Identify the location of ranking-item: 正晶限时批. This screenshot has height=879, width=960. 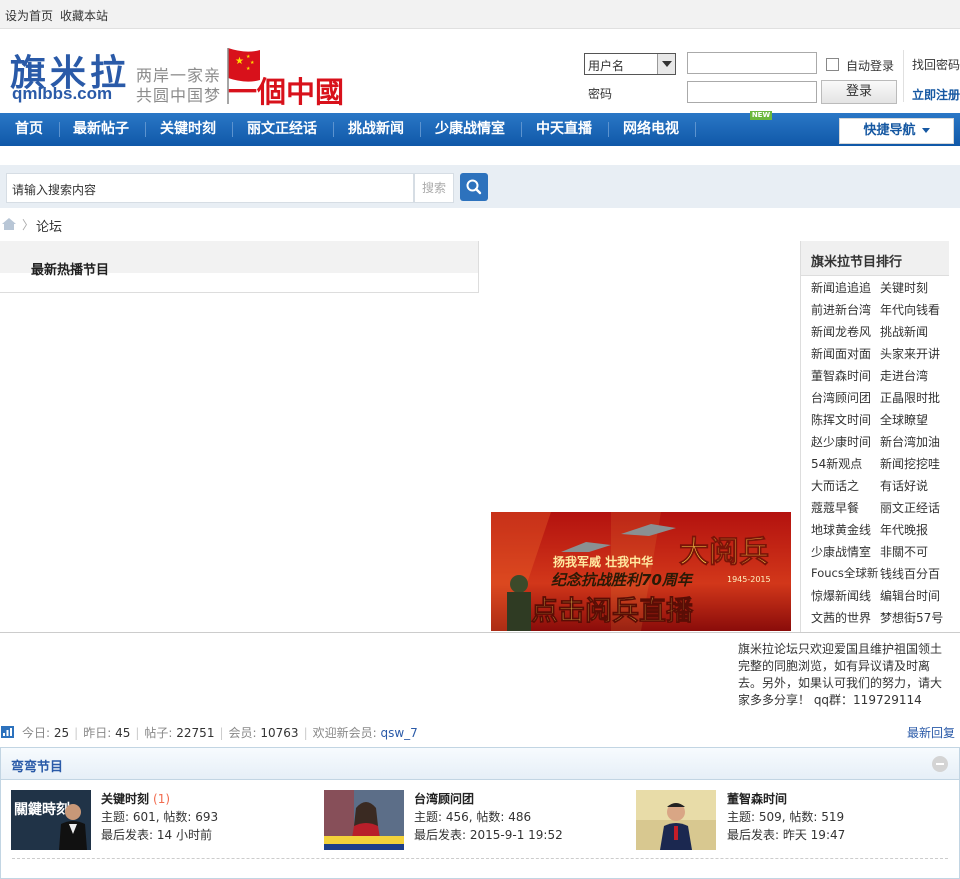
(910, 397).